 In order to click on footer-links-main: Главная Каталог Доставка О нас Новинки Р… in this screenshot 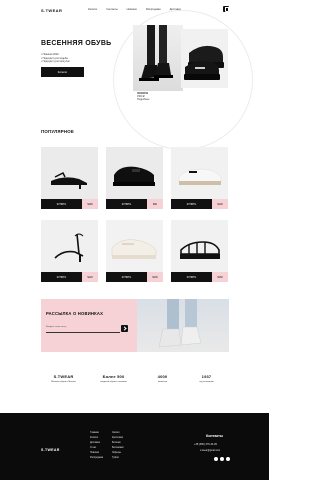, I will do `click(96, 446)`.